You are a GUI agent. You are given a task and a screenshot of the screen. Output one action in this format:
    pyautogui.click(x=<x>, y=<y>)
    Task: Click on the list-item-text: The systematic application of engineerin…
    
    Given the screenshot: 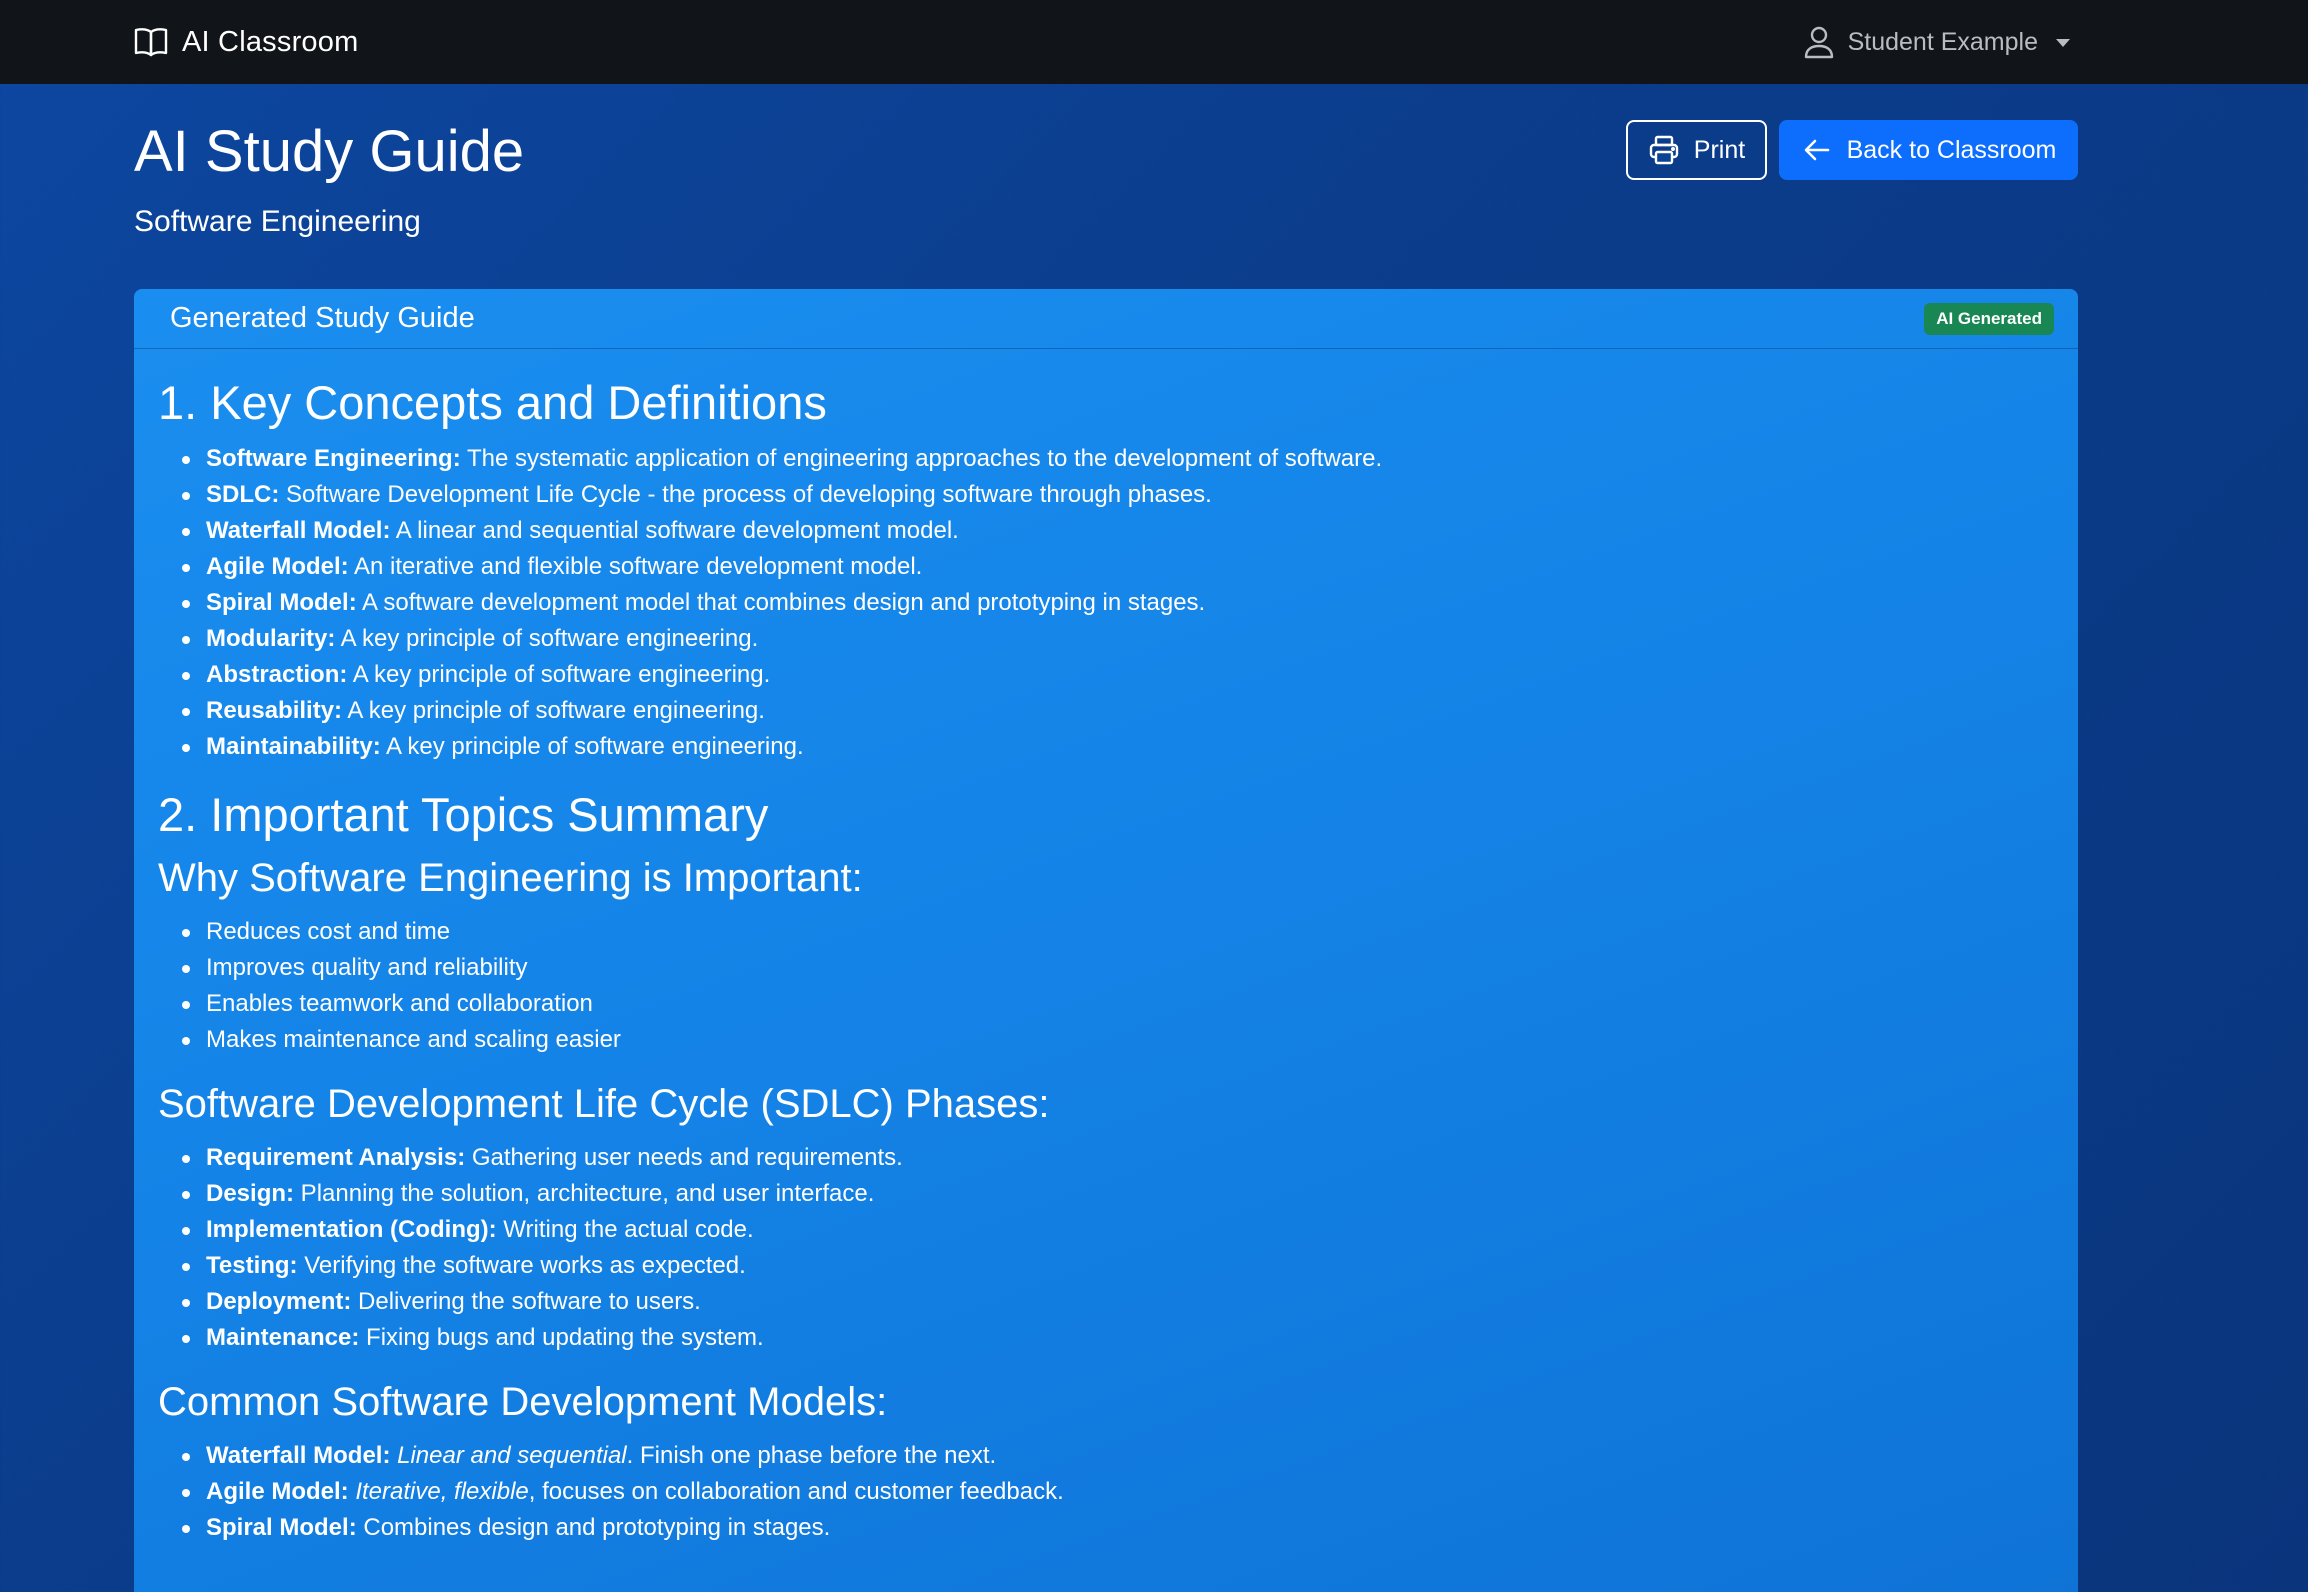 What is the action you would take?
    pyautogui.click(x=921, y=459)
    